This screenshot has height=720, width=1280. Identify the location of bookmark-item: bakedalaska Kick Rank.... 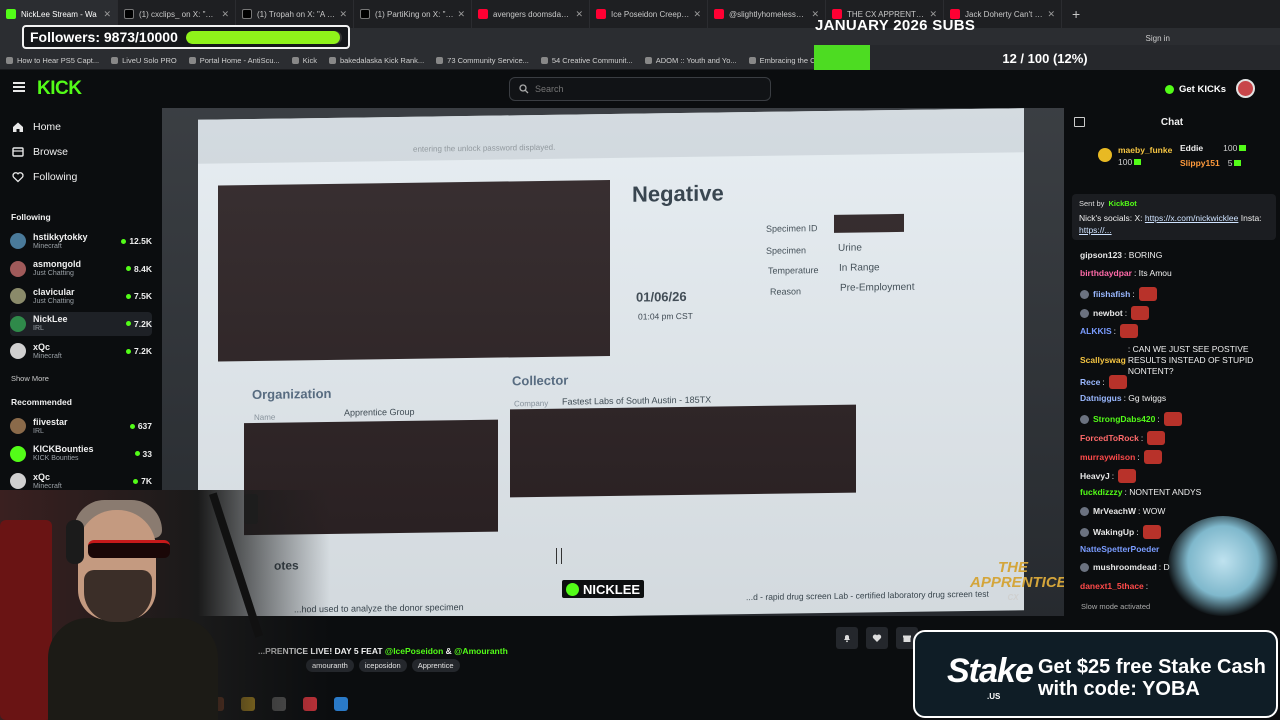
(376, 60).